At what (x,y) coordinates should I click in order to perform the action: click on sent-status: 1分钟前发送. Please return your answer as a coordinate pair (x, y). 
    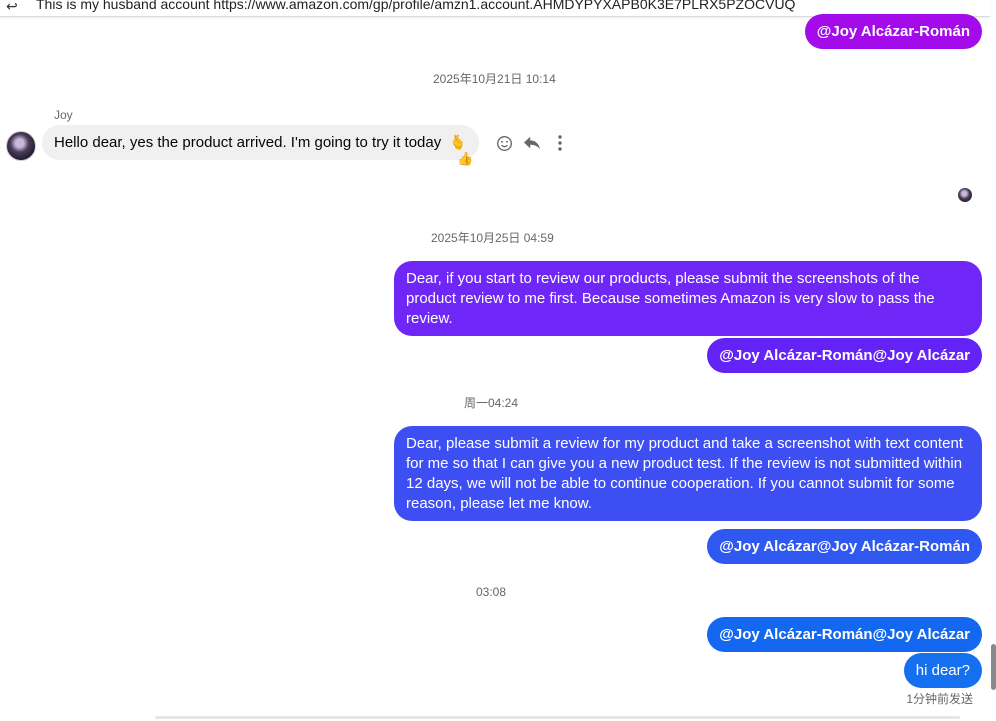
    Looking at the image, I should click on (939, 699).